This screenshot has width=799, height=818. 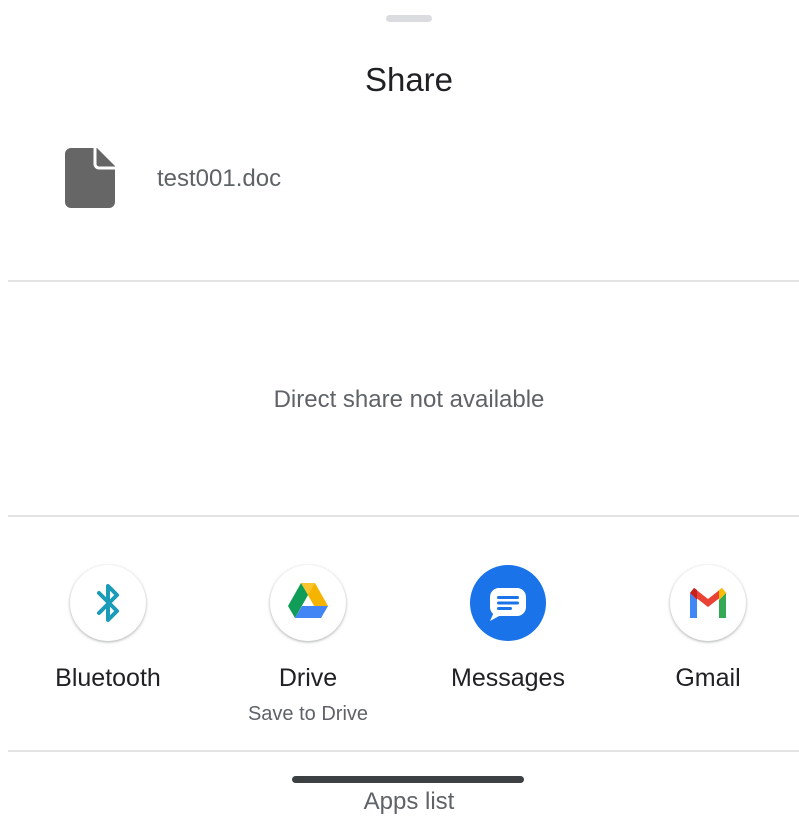 I want to click on share-target-messages: Messages, so click(x=508, y=647).